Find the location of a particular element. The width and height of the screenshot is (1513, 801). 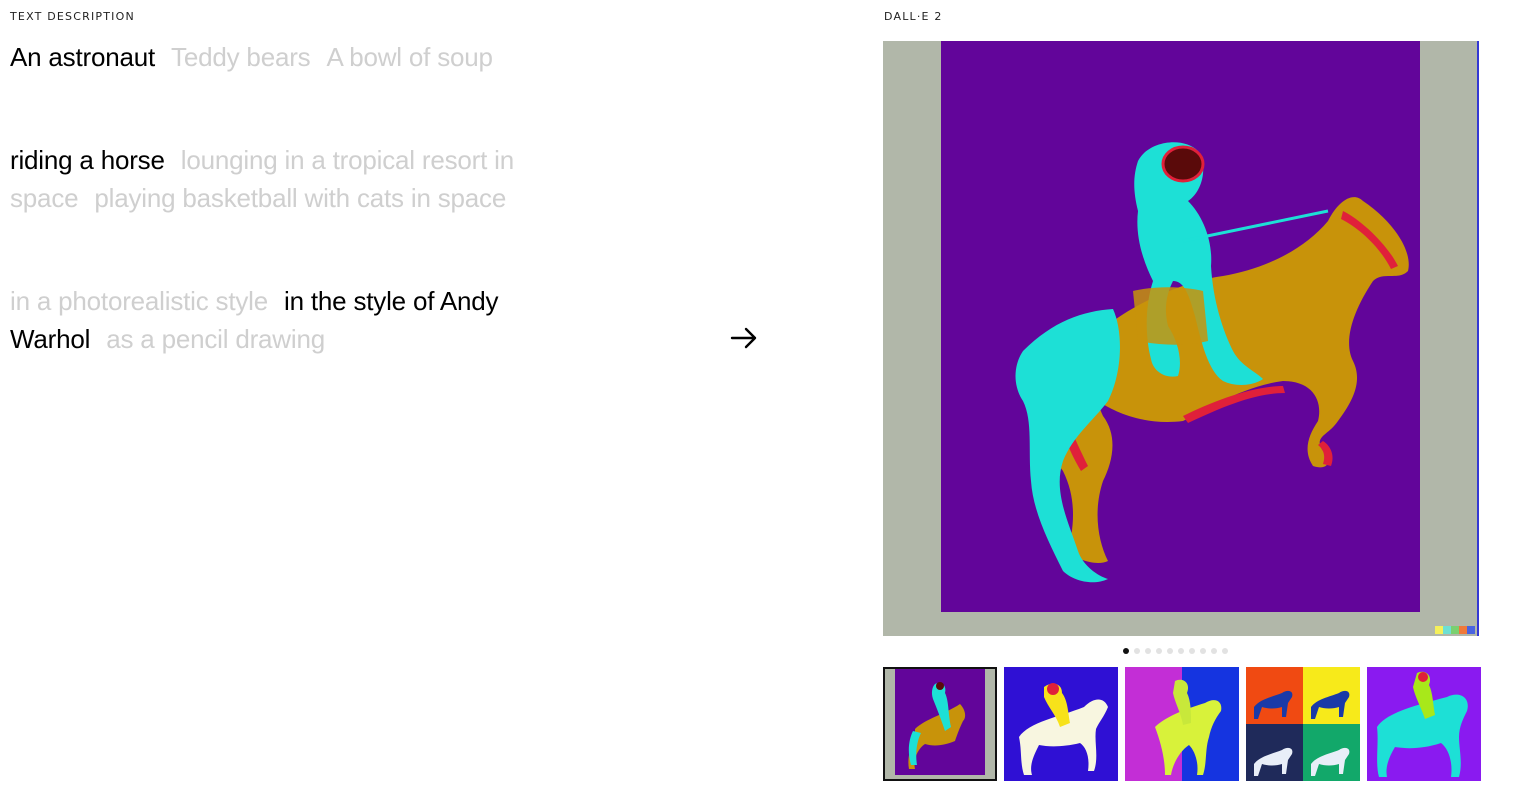

subject-option-bowl-of-soup: A bowl of soup is located at coordinates (409, 57).